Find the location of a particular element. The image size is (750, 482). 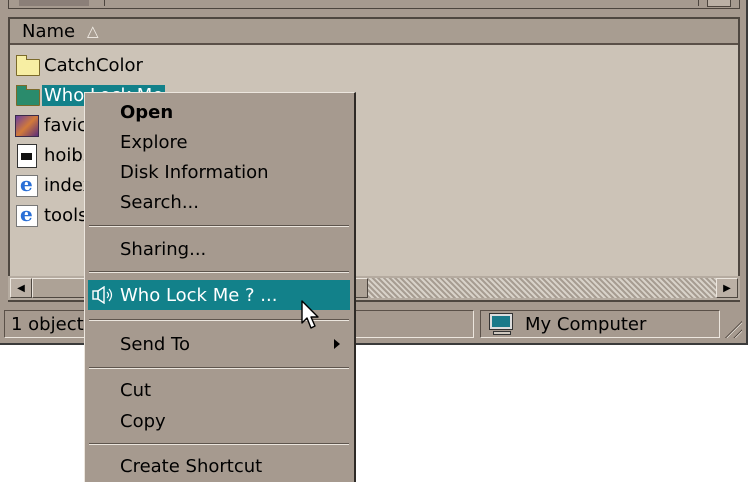

list-item: hoibs is located at coordinates (54, 155).